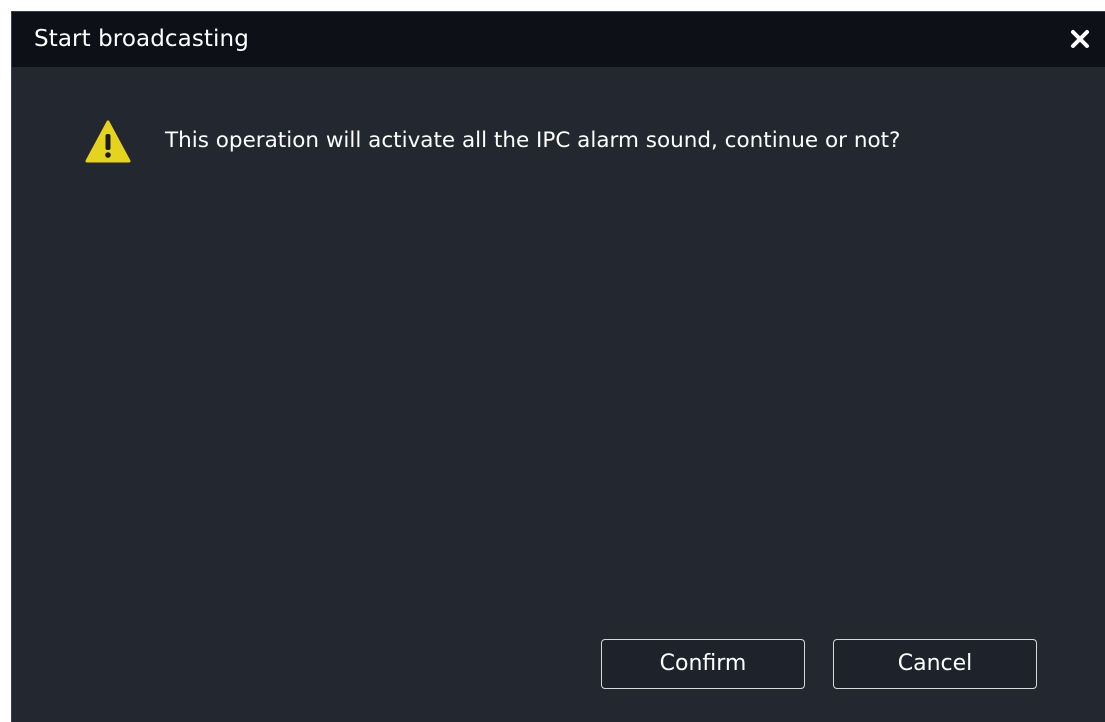  I want to click on close-icon, so click(1080, 39).